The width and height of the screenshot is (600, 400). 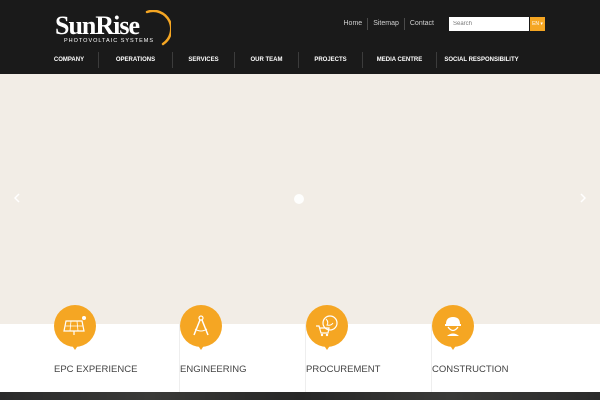 What do you see at coordinates (96, 369) in the screenshot?
I see `feature-label: EPC EXPERIENCE` at bounding box center [96, 369].